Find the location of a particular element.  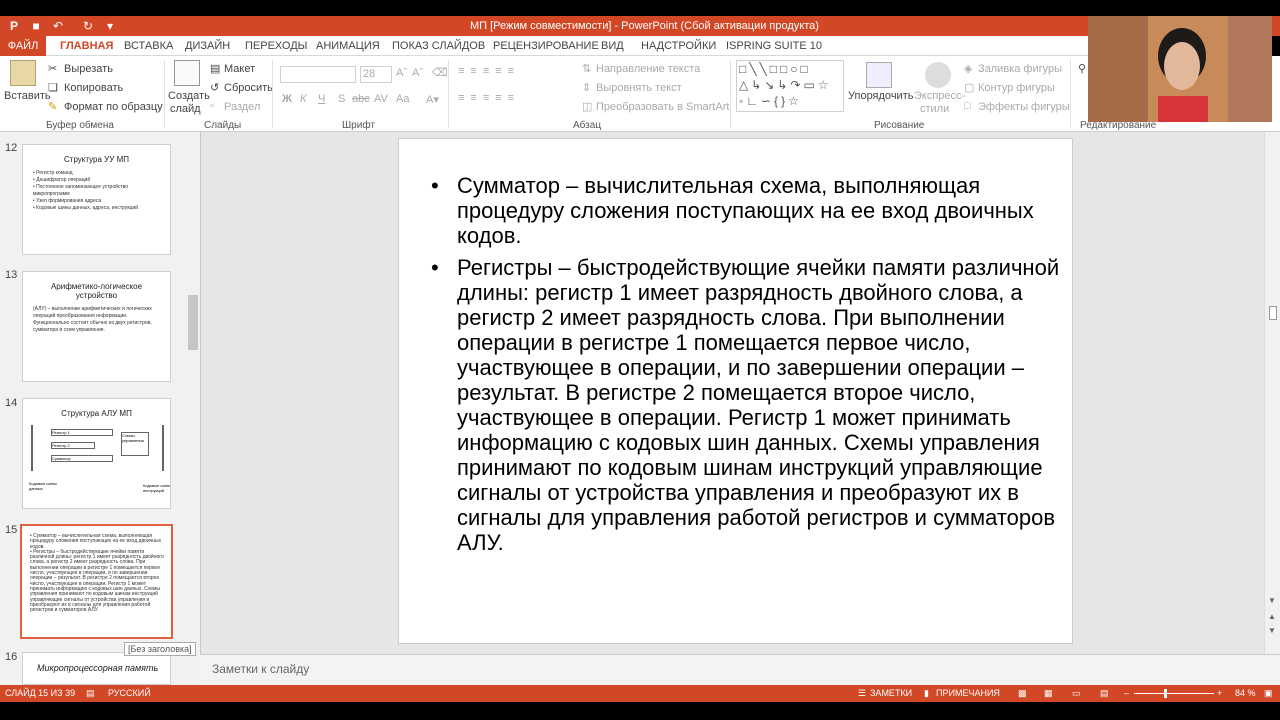

undo-icon: ↶ is located at coordinates (58, 26).